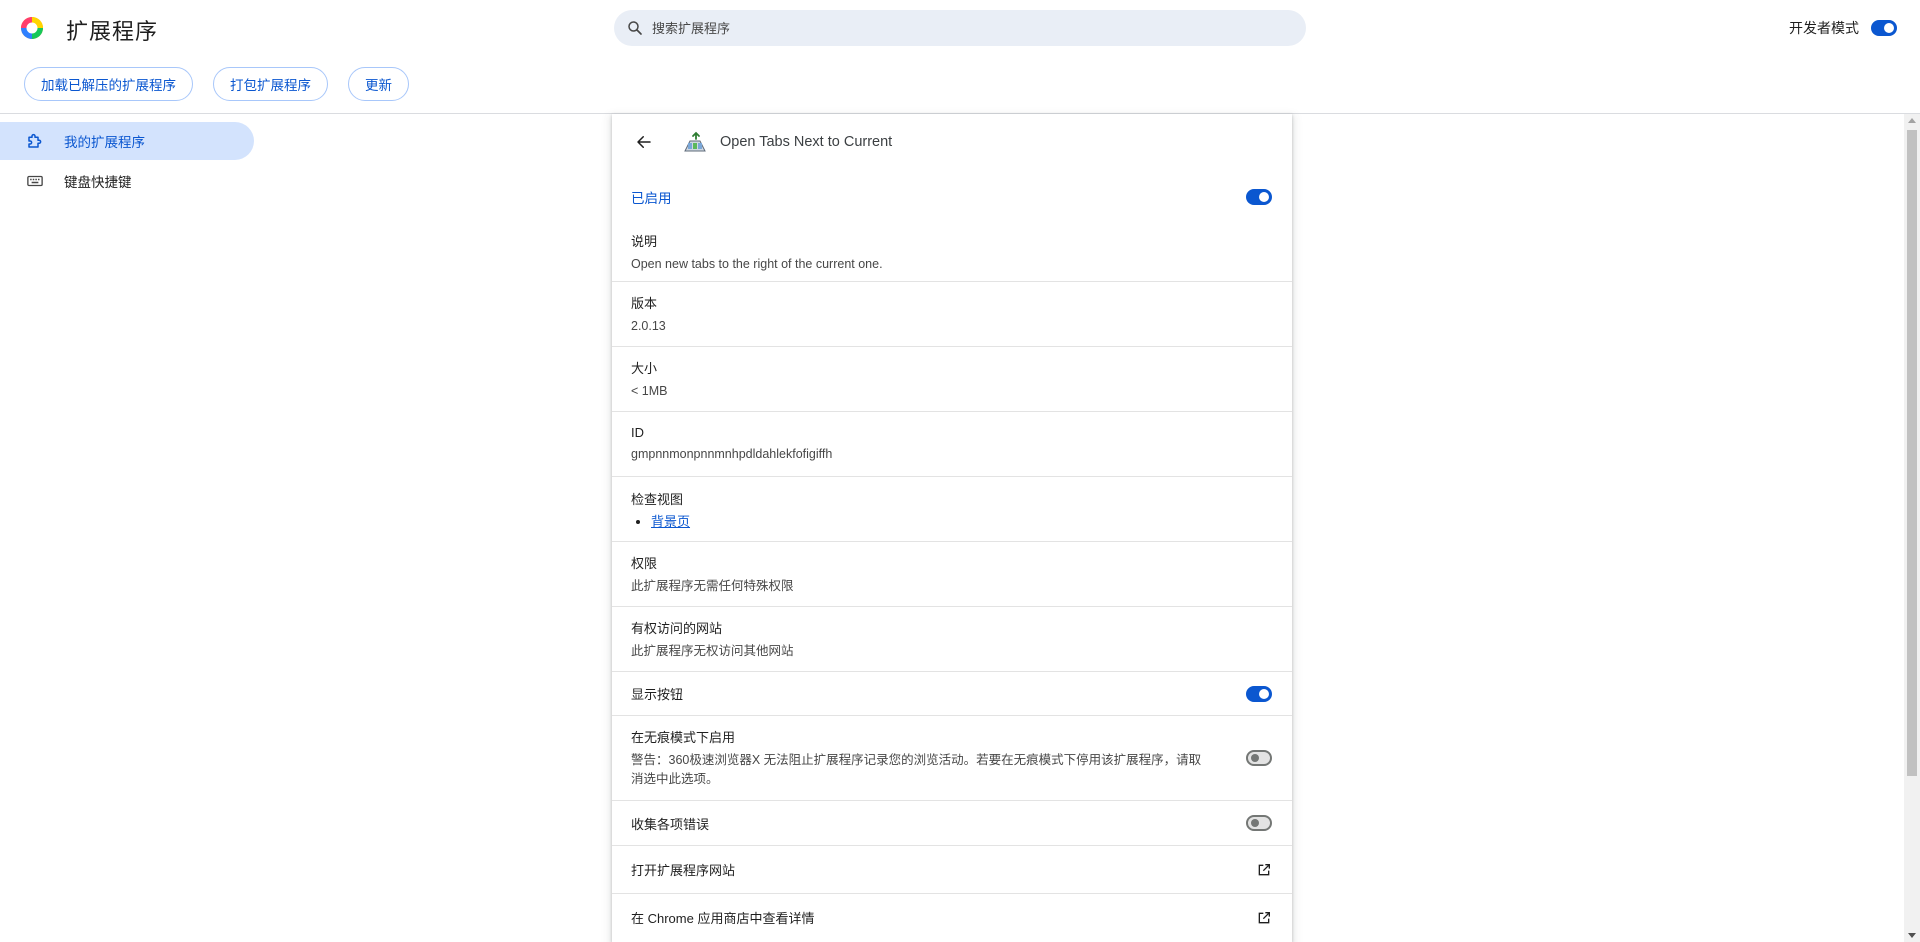 Image resolution: width=1920 pixels, height=942 pixels. I want to click on keyboard-icon, so click(35, 181).